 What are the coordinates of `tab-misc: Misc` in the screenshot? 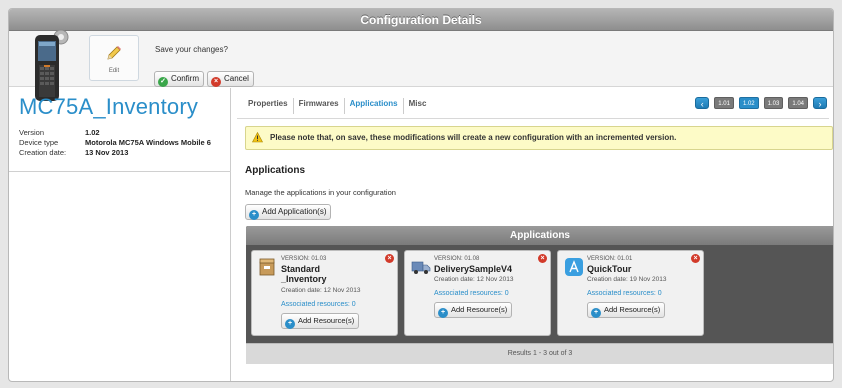 It's located at (418, 106).